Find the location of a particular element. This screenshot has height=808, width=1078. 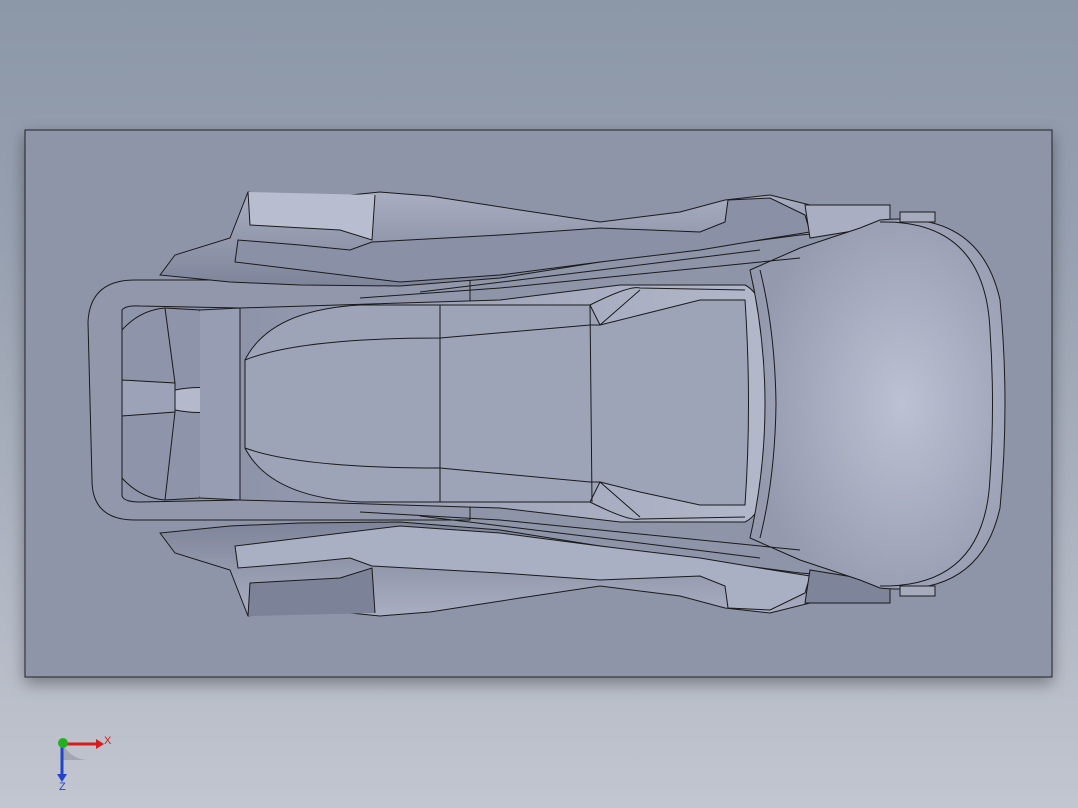

triad-y-axis is located at coordinates (63, 743).